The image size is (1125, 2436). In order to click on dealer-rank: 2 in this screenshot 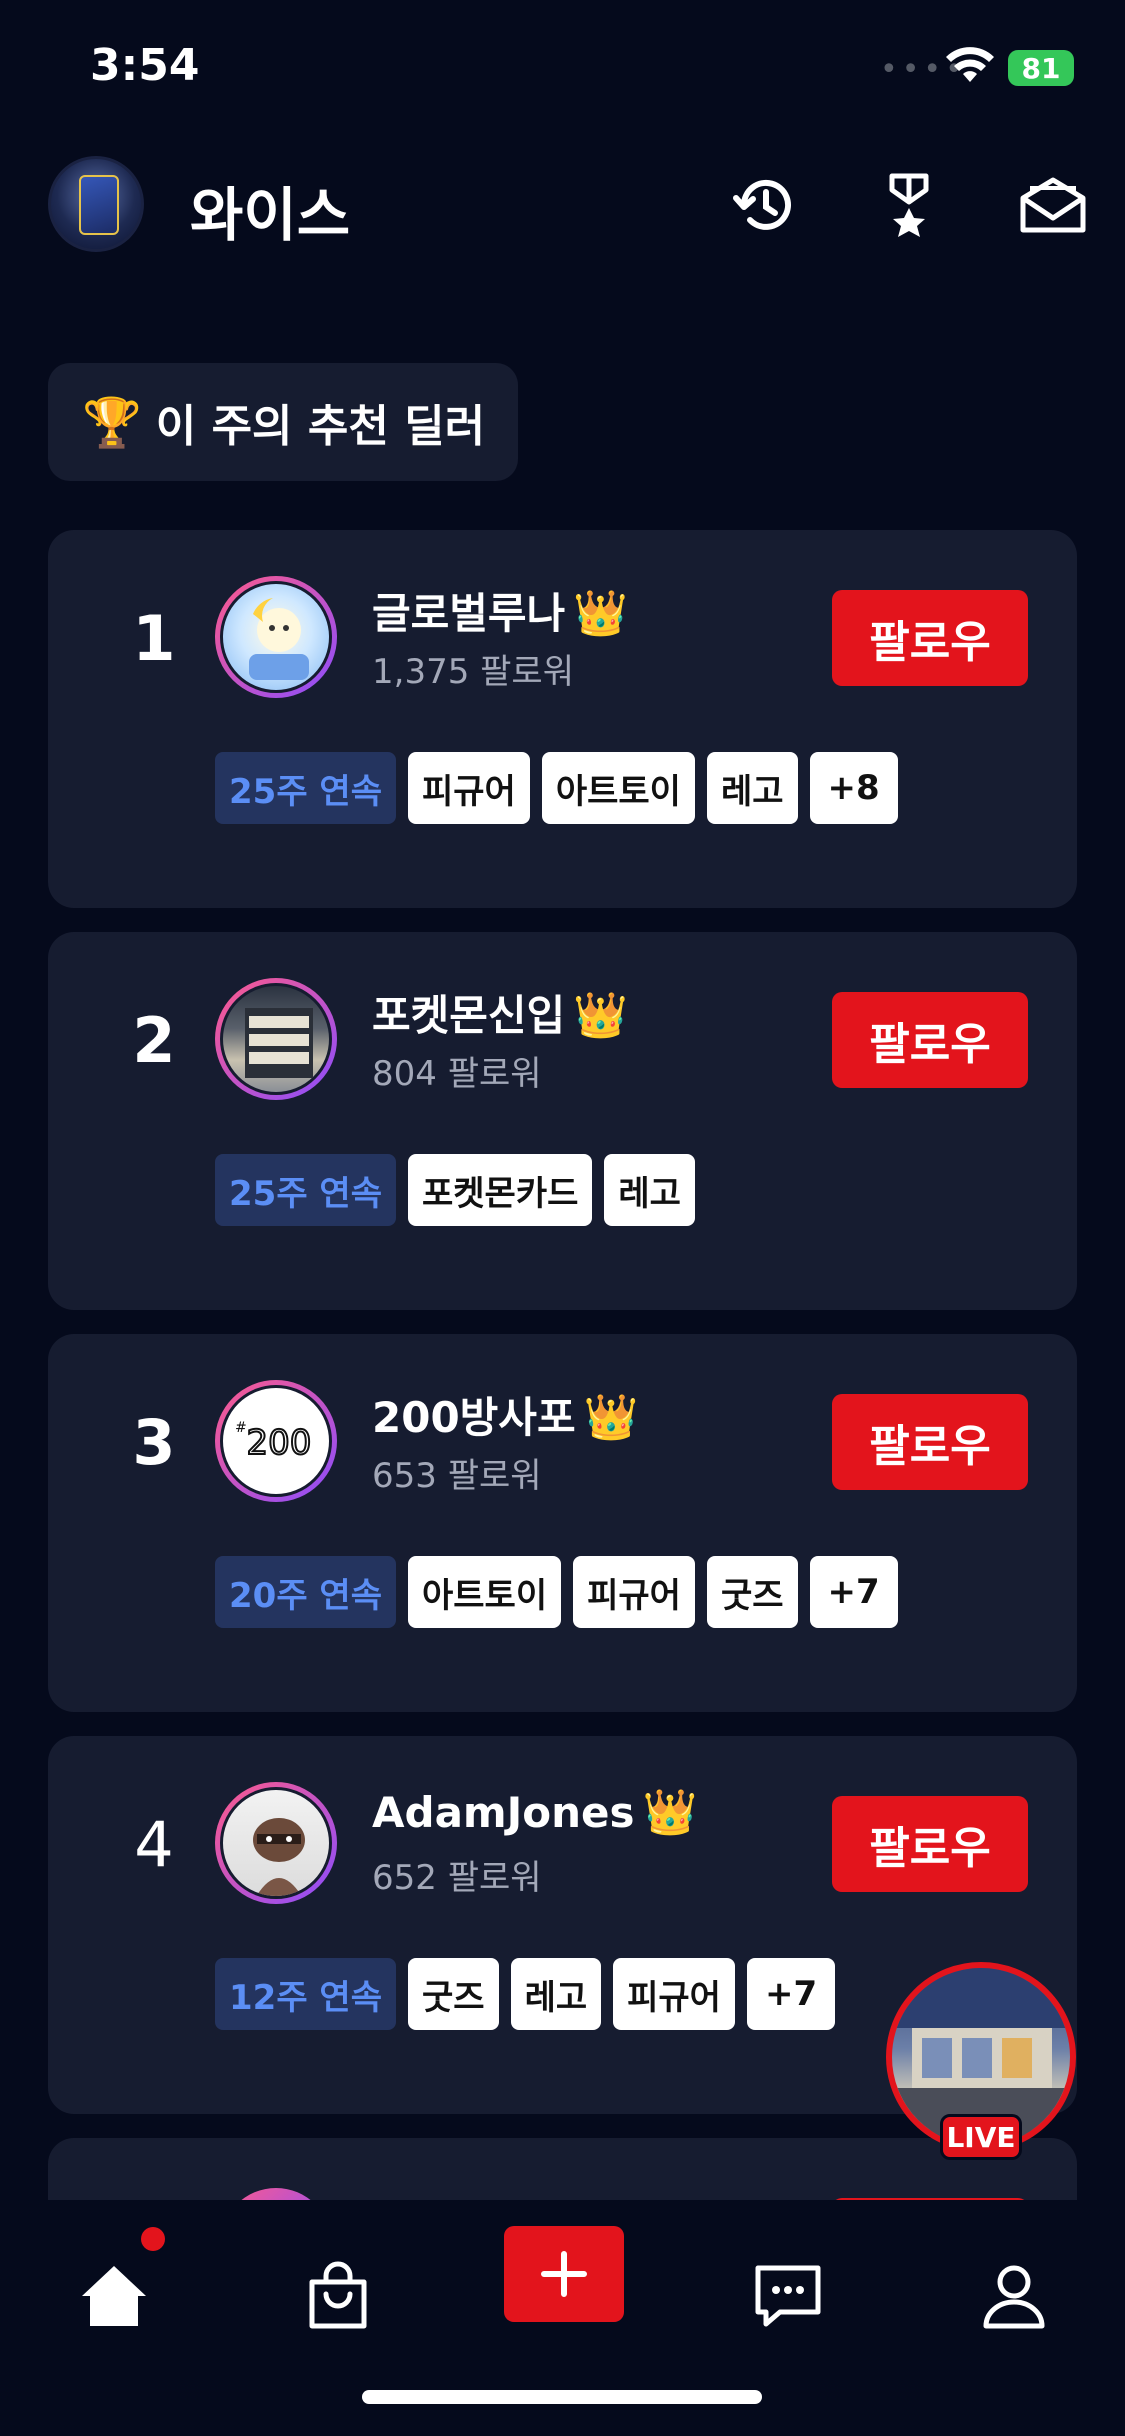, I will do `click(154, 1040)`.